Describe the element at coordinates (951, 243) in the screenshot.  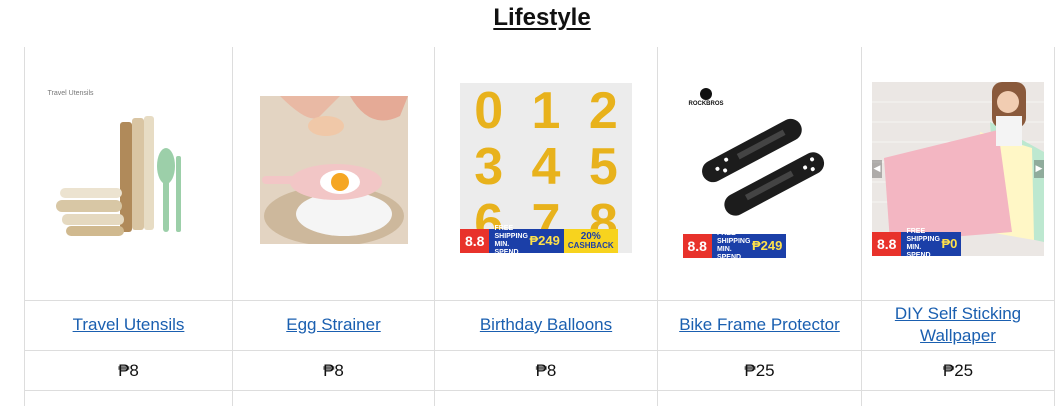
I see `min-spend-amount: ₱0` at that location.